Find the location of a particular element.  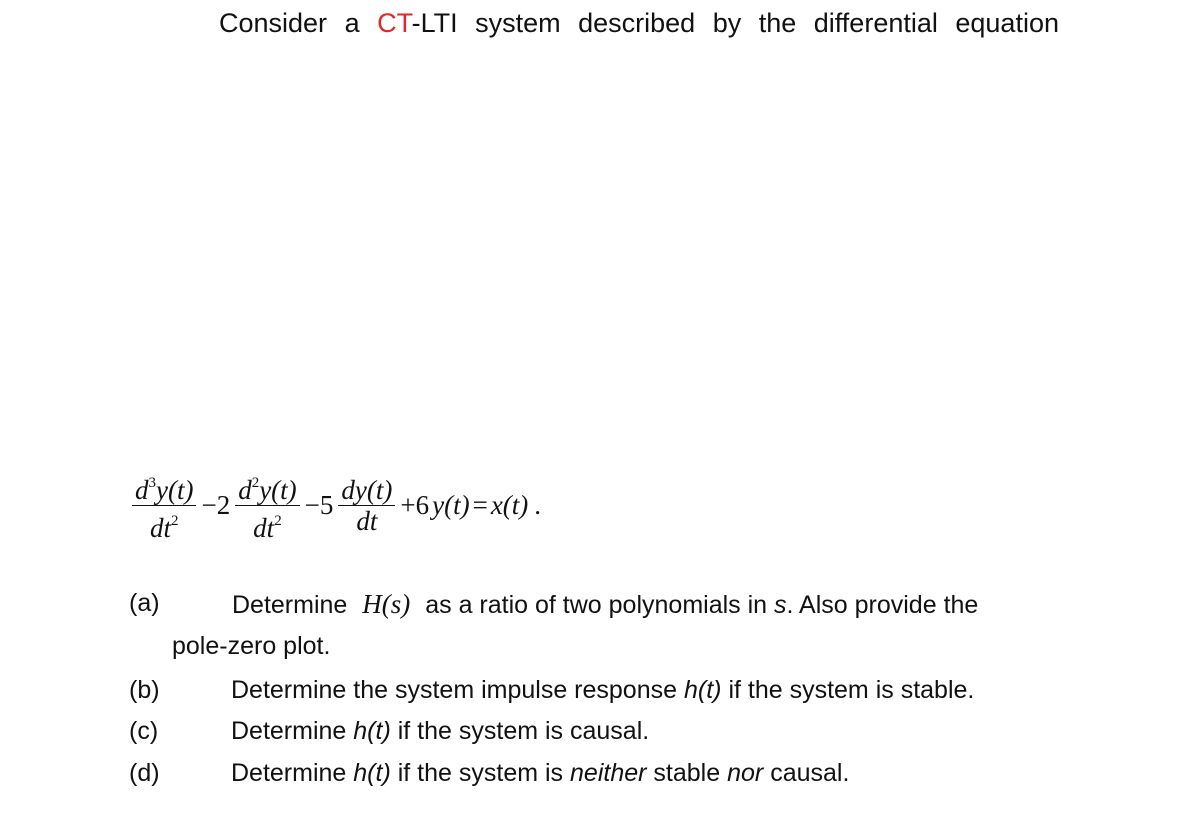

part-b-label: (b) is located at coordinates (144, 690).